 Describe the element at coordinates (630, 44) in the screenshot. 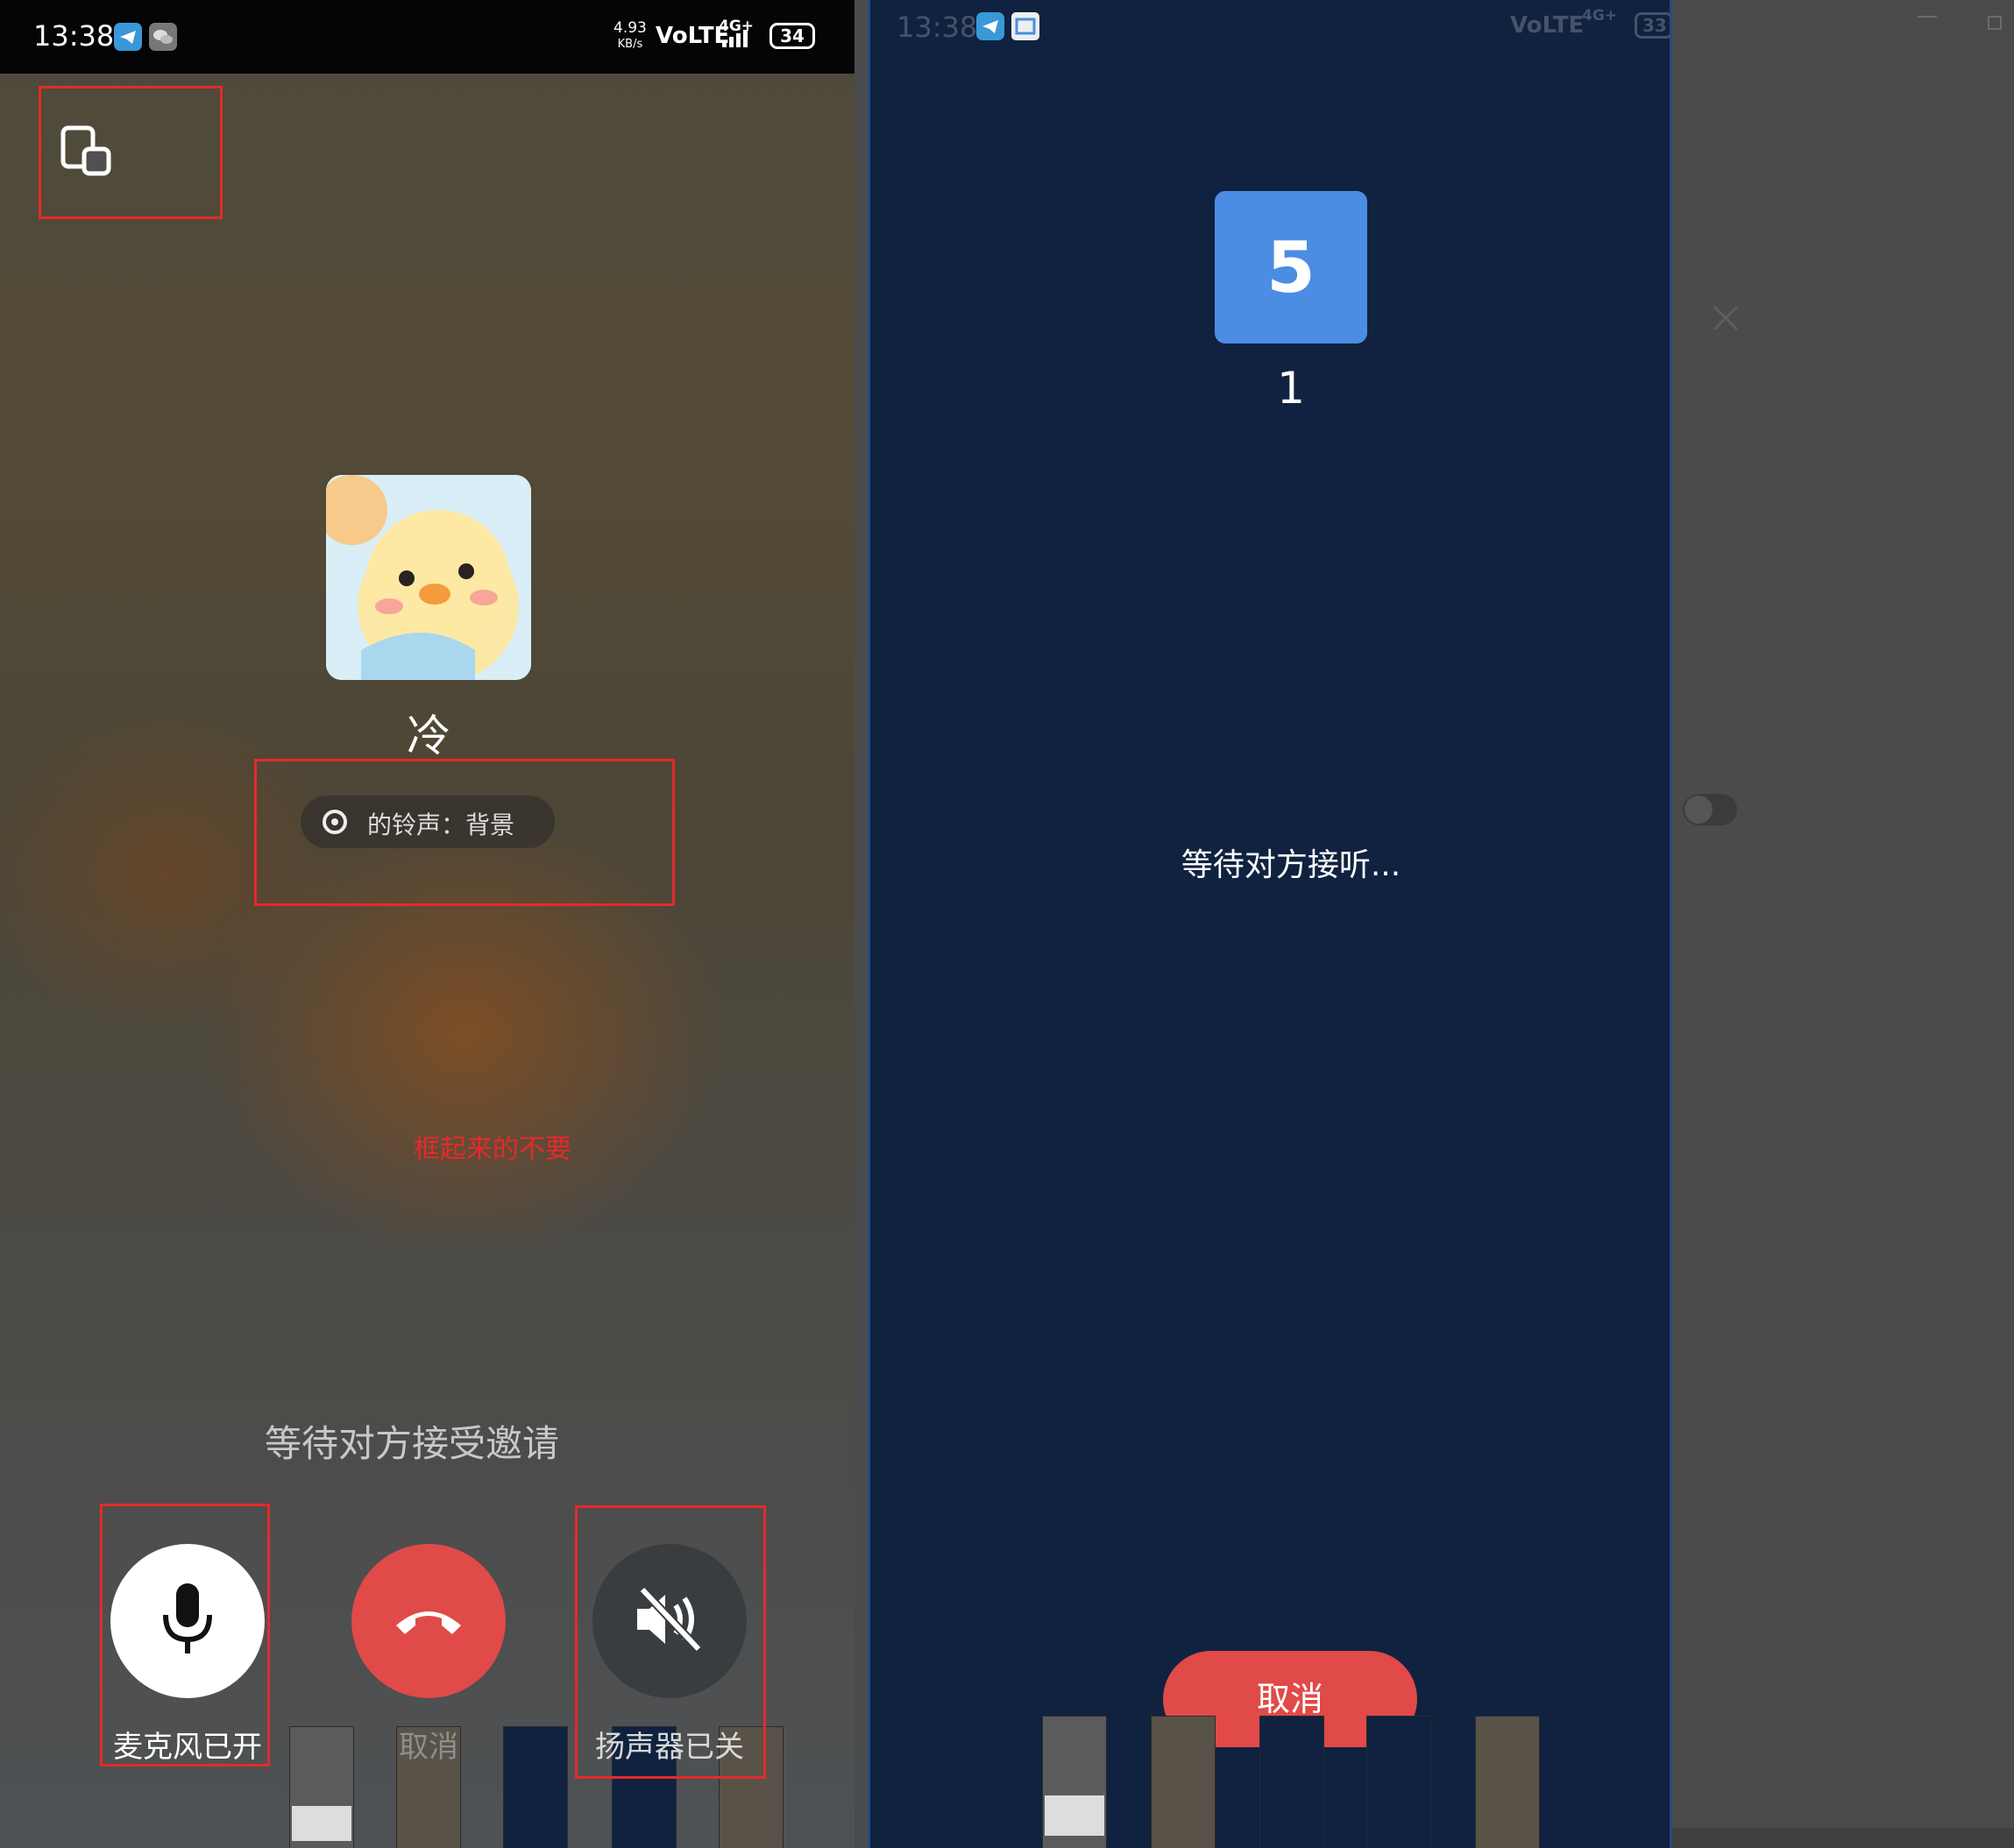

I see `net-speed-unit: KB/s` at that location.